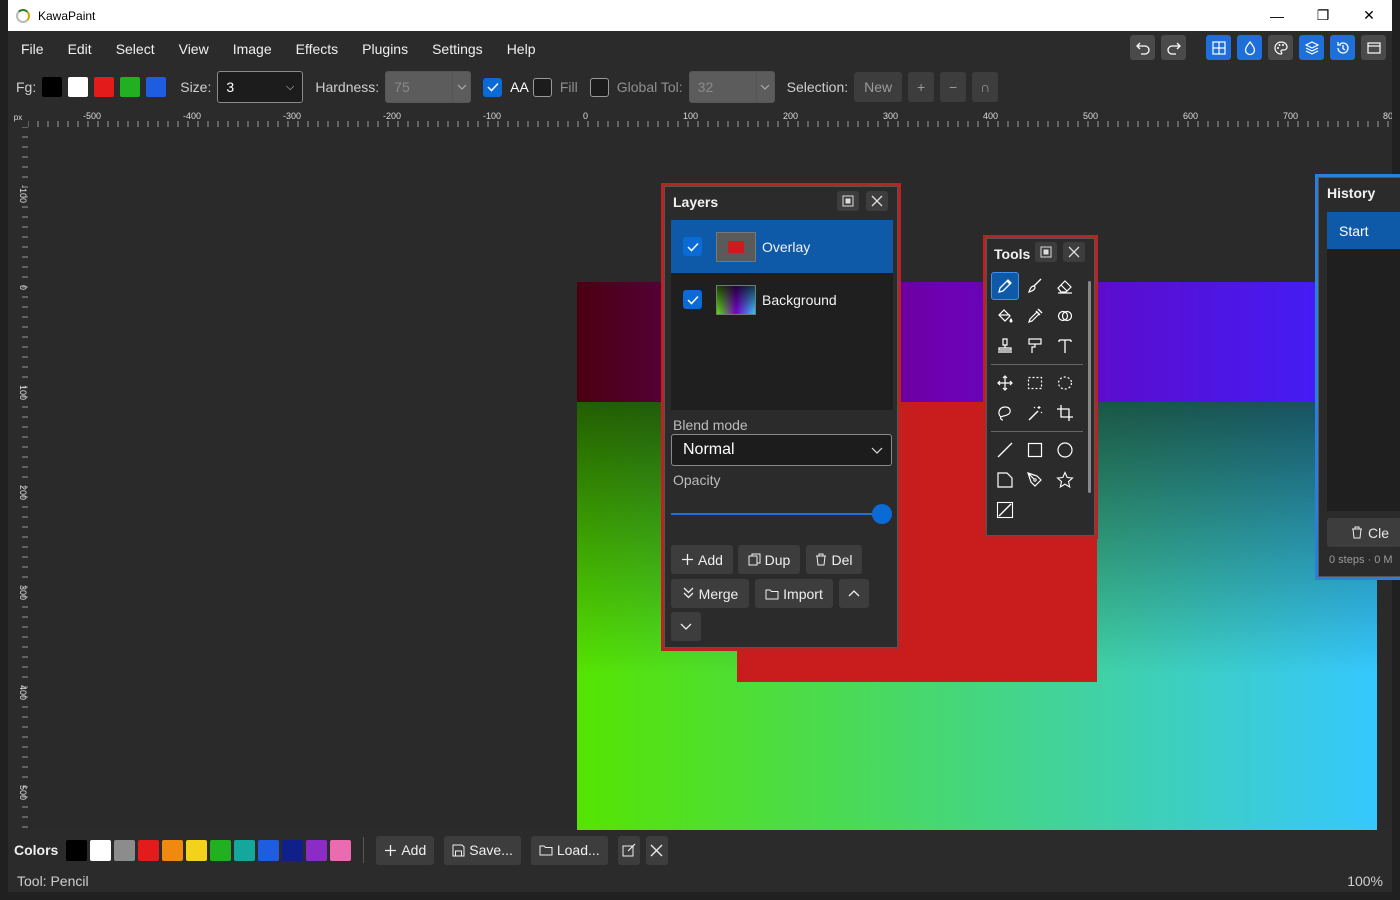 The image size is (1400, 900). Describe the element at coordinates (854, 593) in the screenshot. I see `move-layer-up-button` at that location.